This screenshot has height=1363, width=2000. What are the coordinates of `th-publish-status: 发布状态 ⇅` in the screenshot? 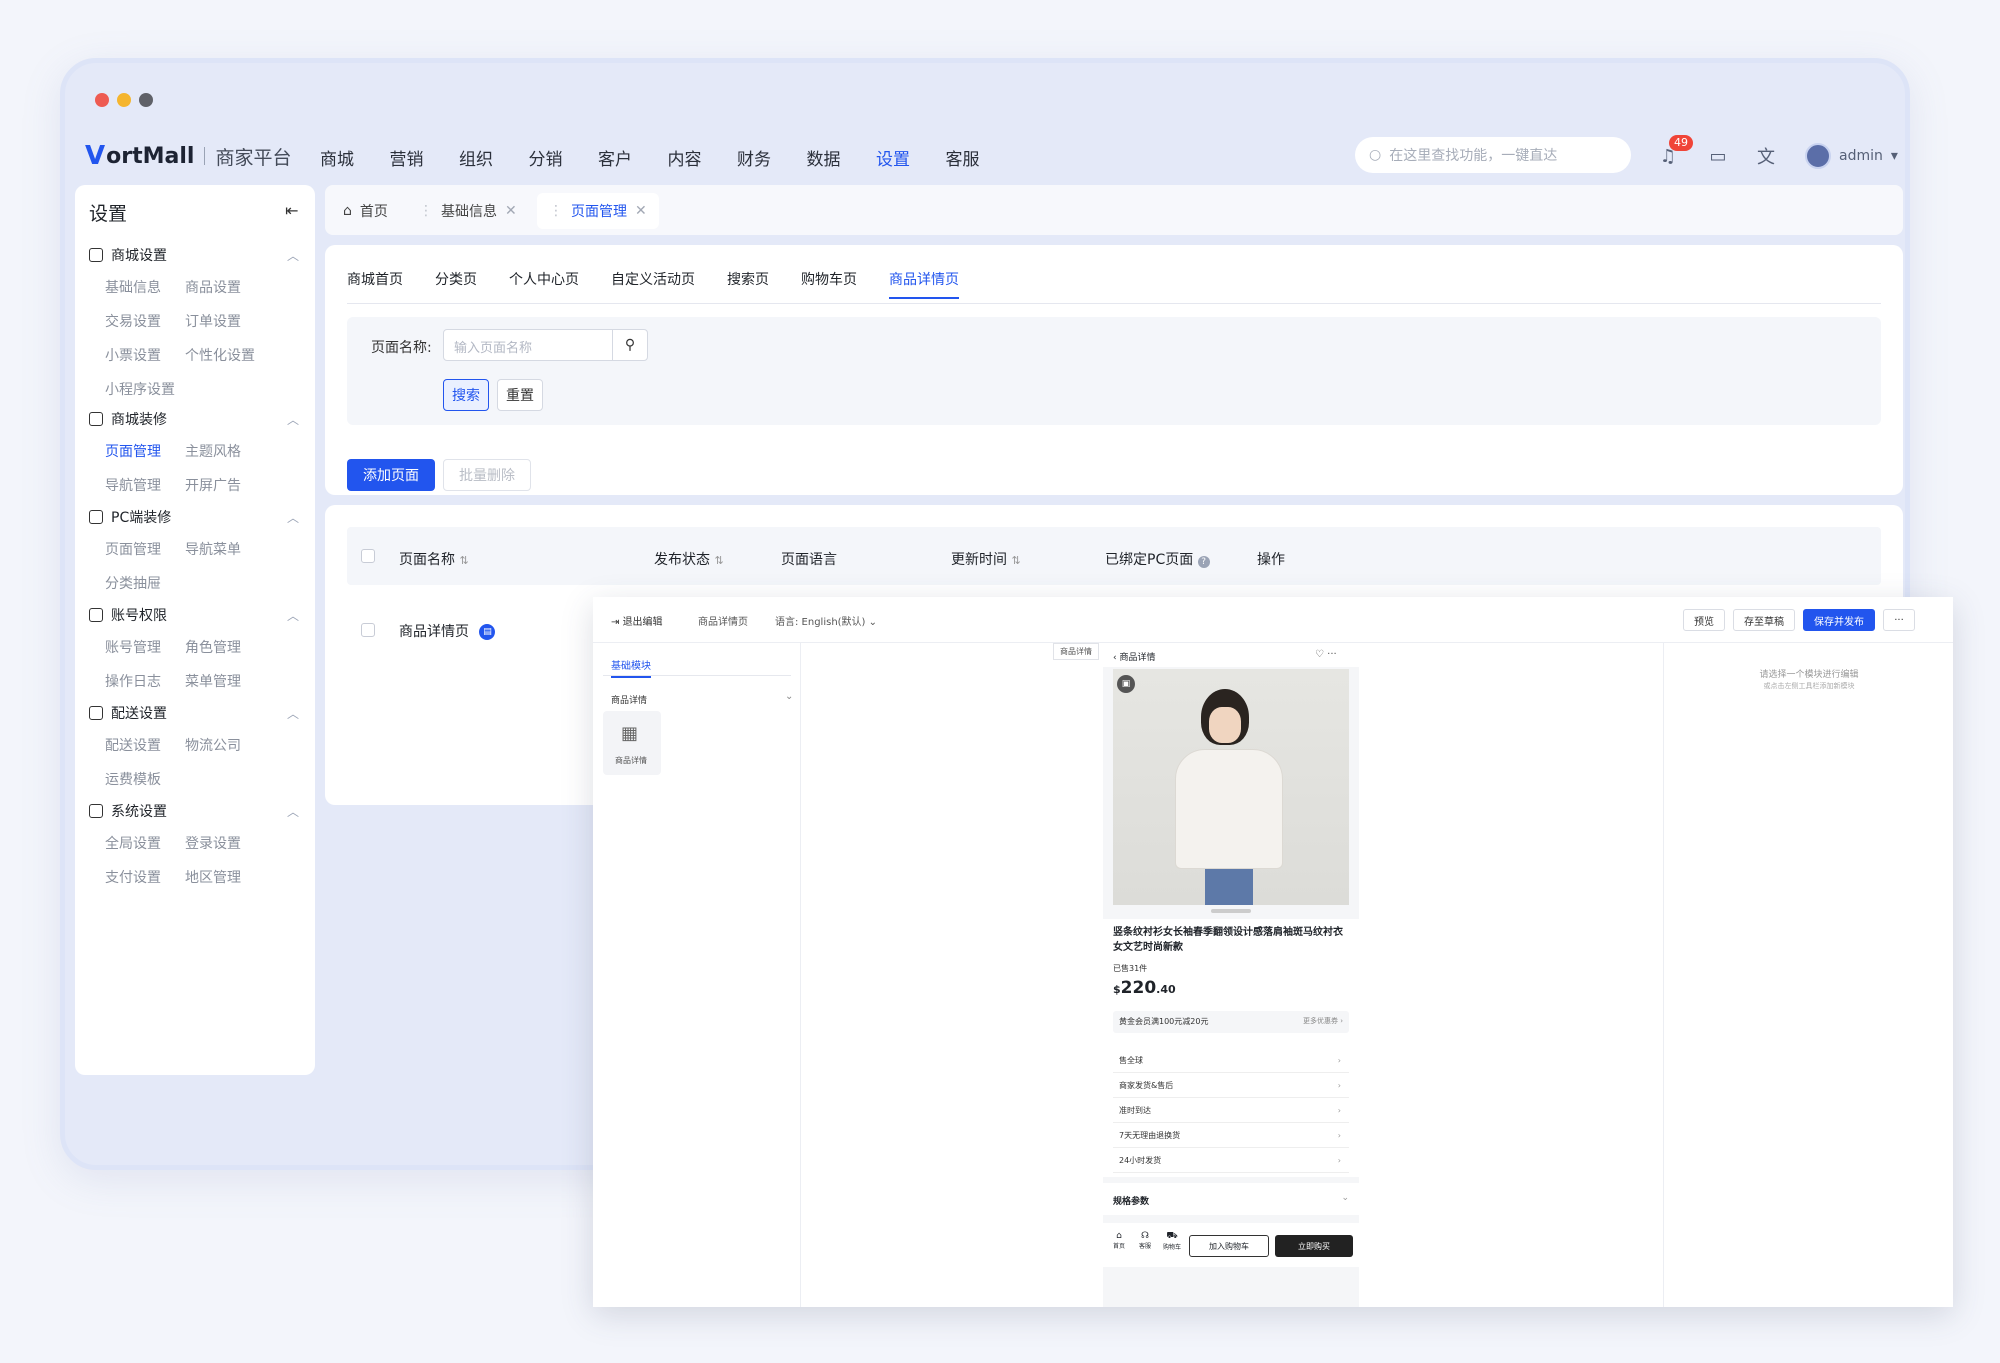 It's located at (689, 559).